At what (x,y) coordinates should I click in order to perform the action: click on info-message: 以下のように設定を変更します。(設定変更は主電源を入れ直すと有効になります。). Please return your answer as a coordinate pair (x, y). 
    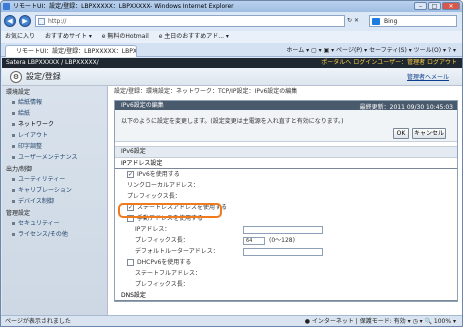
    Looking at the image, I should click on (232, 121).